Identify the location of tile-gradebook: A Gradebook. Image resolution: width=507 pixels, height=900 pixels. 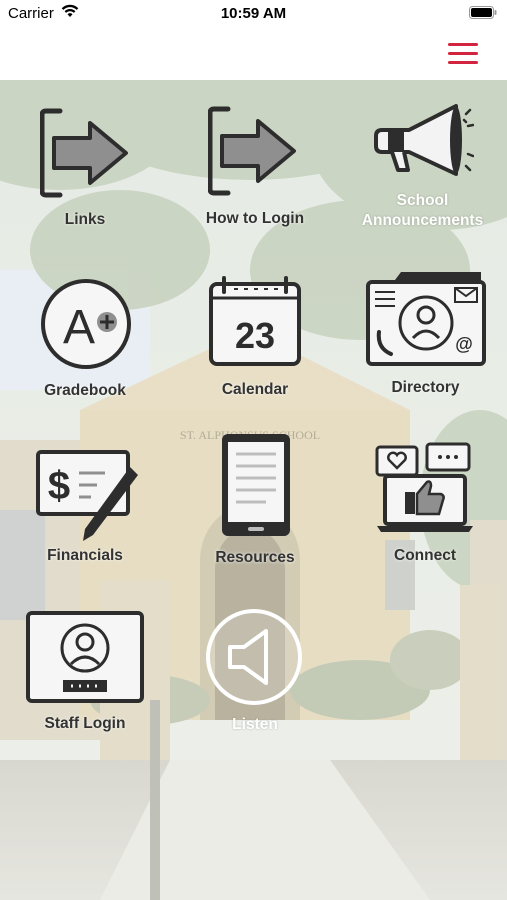
(85, 340).